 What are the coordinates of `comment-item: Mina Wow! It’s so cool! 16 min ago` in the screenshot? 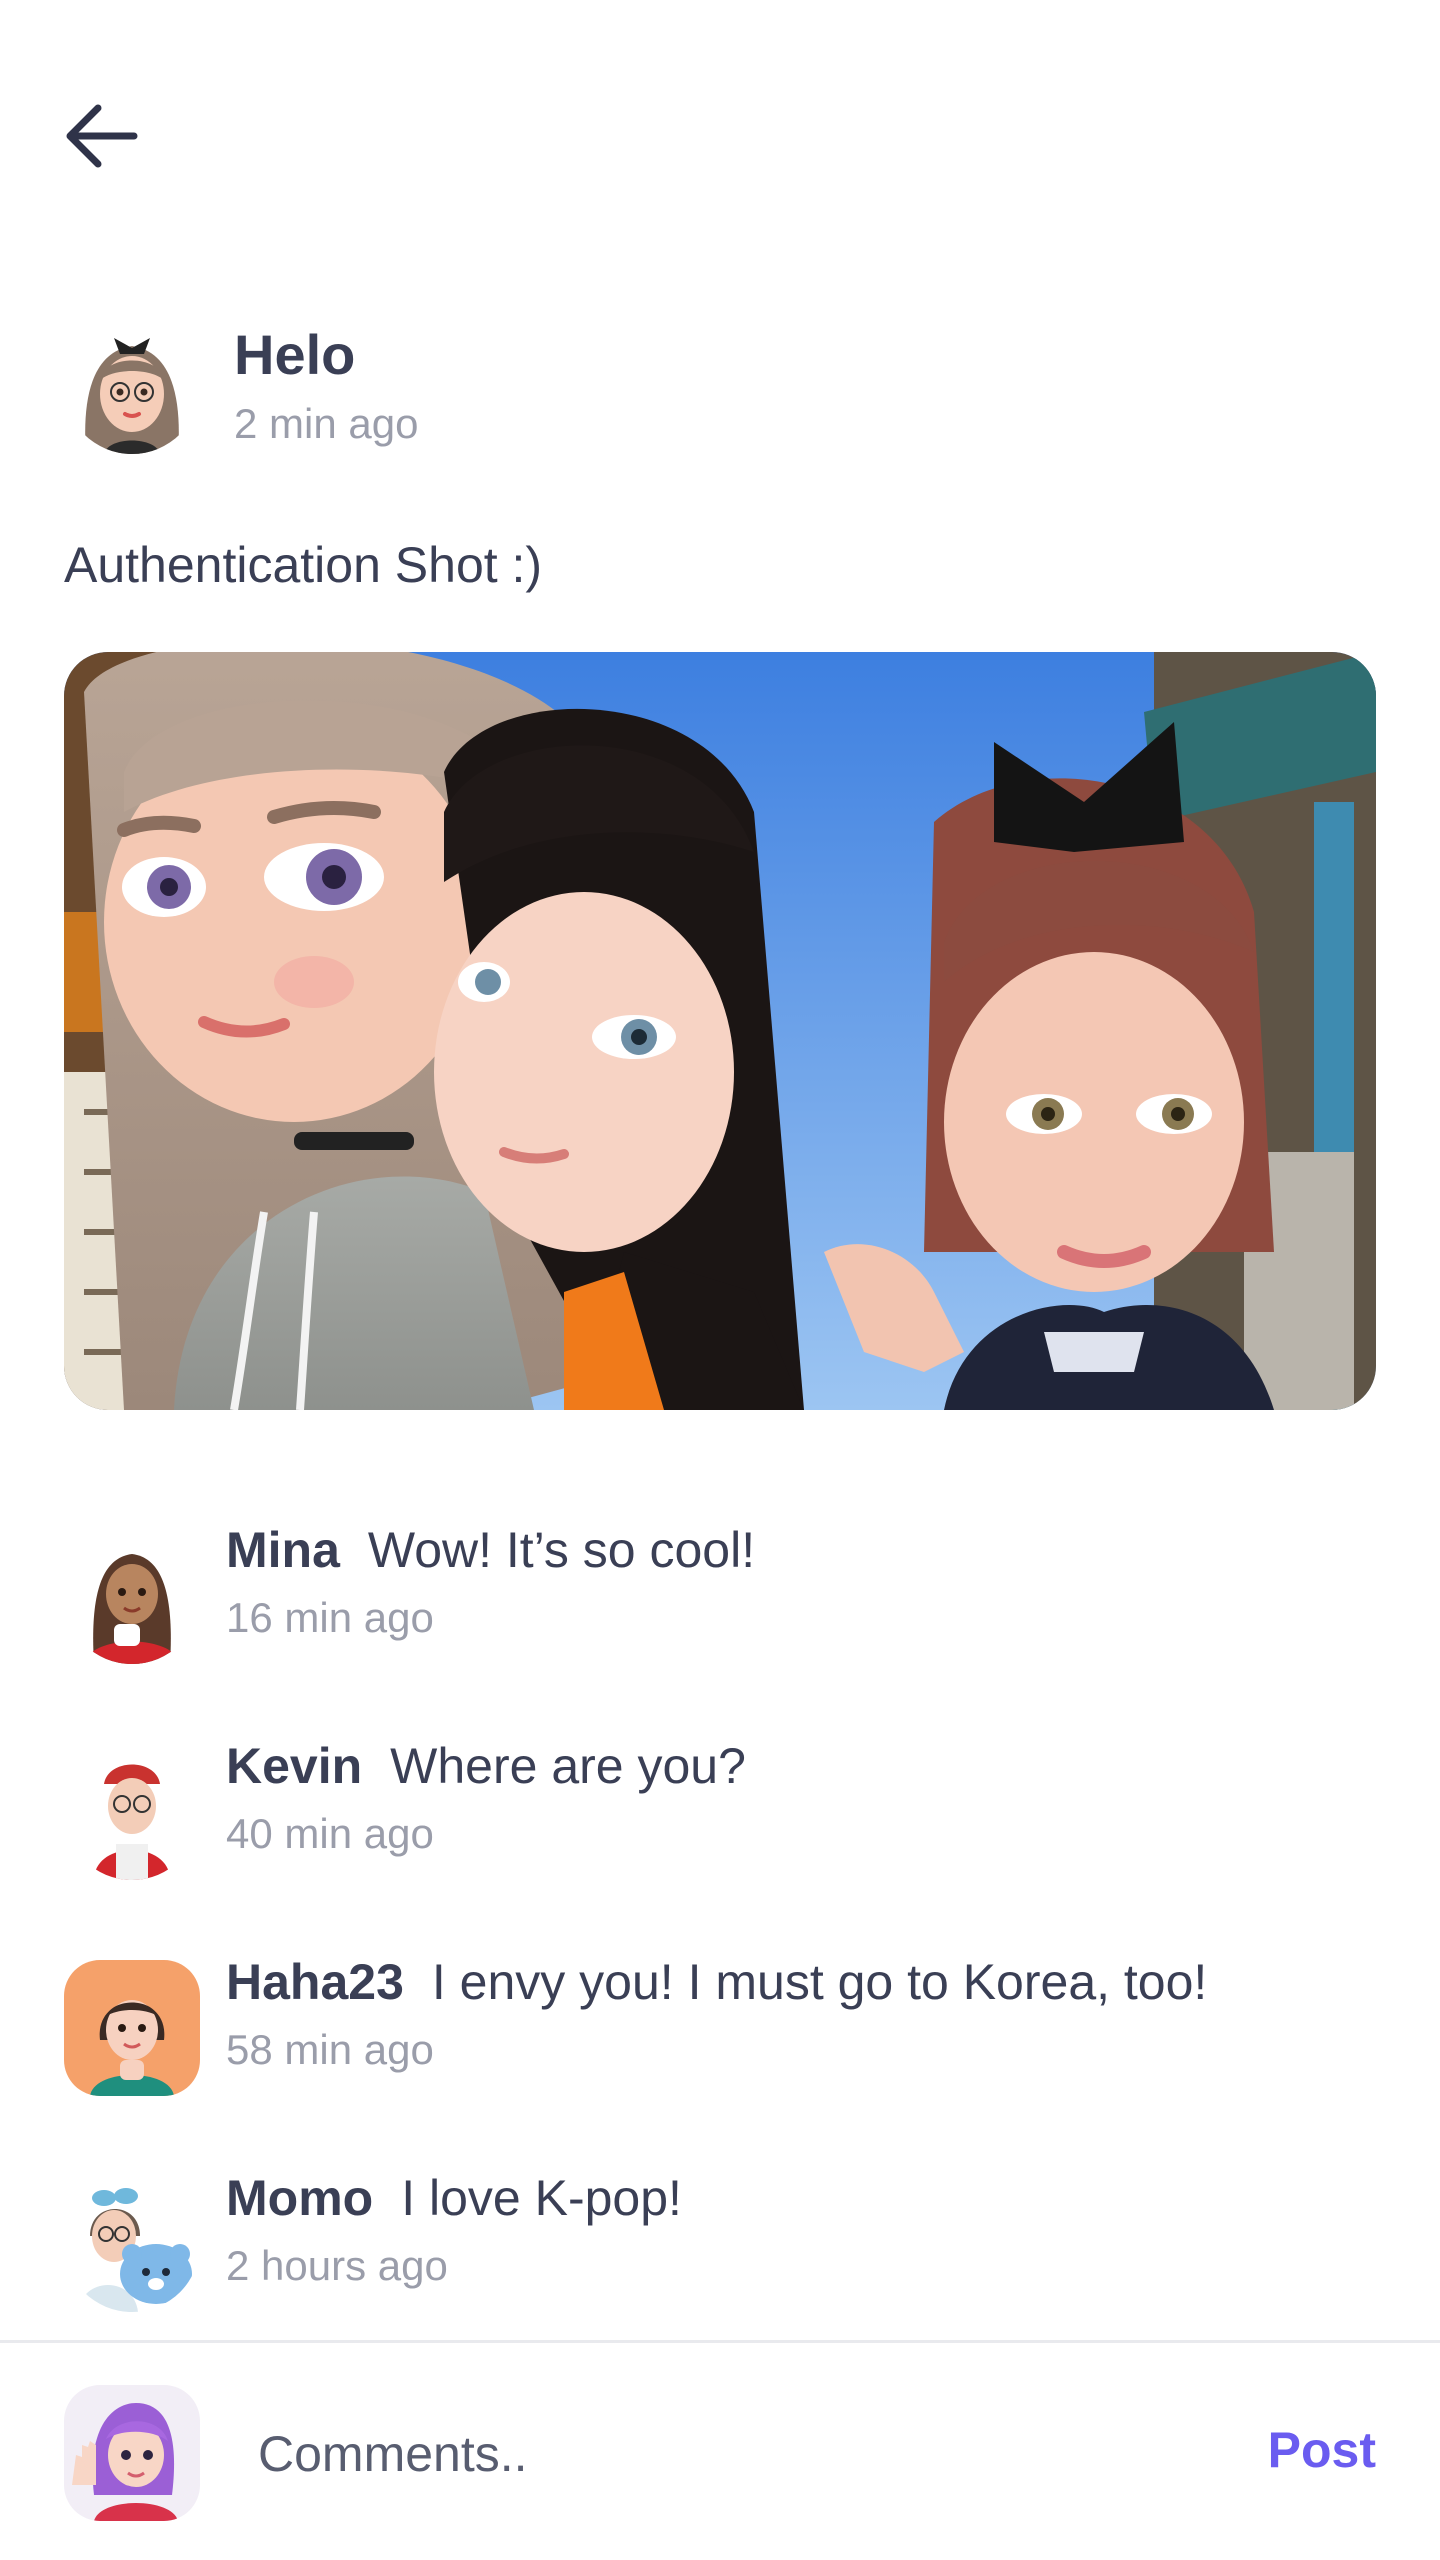 It's located at (720, 1628).